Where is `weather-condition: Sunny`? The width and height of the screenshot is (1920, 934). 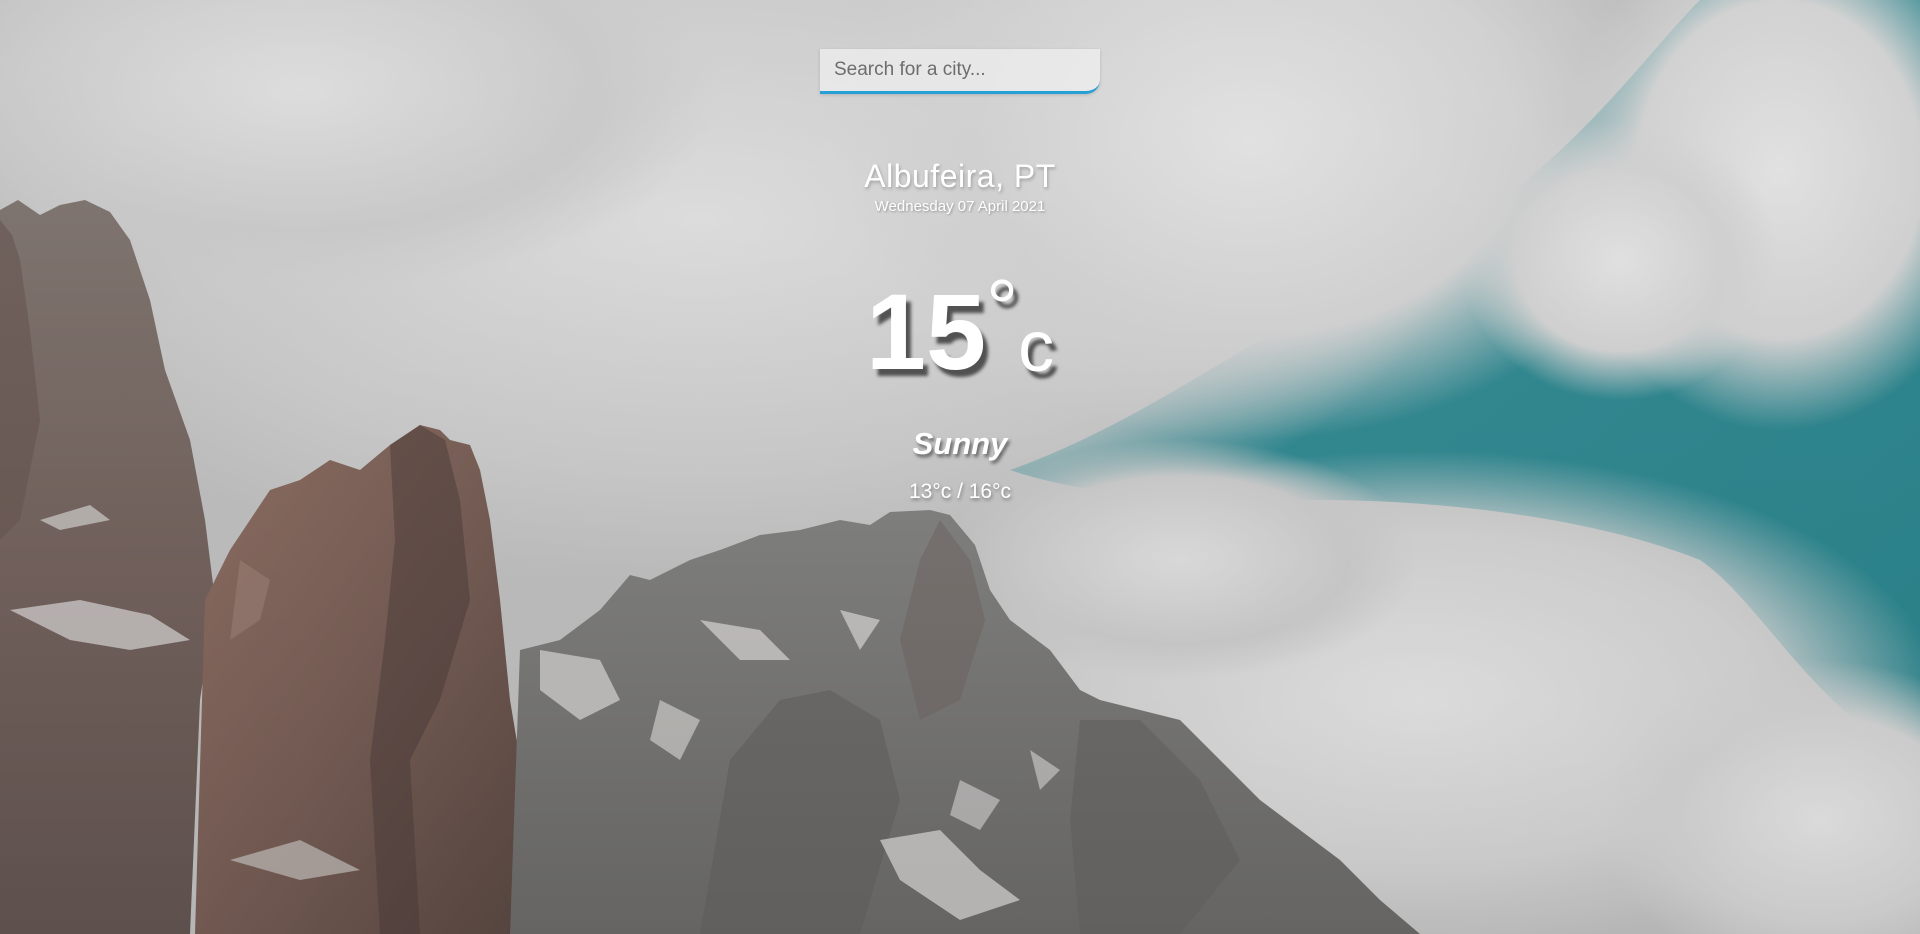
weather-condition: Sunny is located at coordinates (960, 443).